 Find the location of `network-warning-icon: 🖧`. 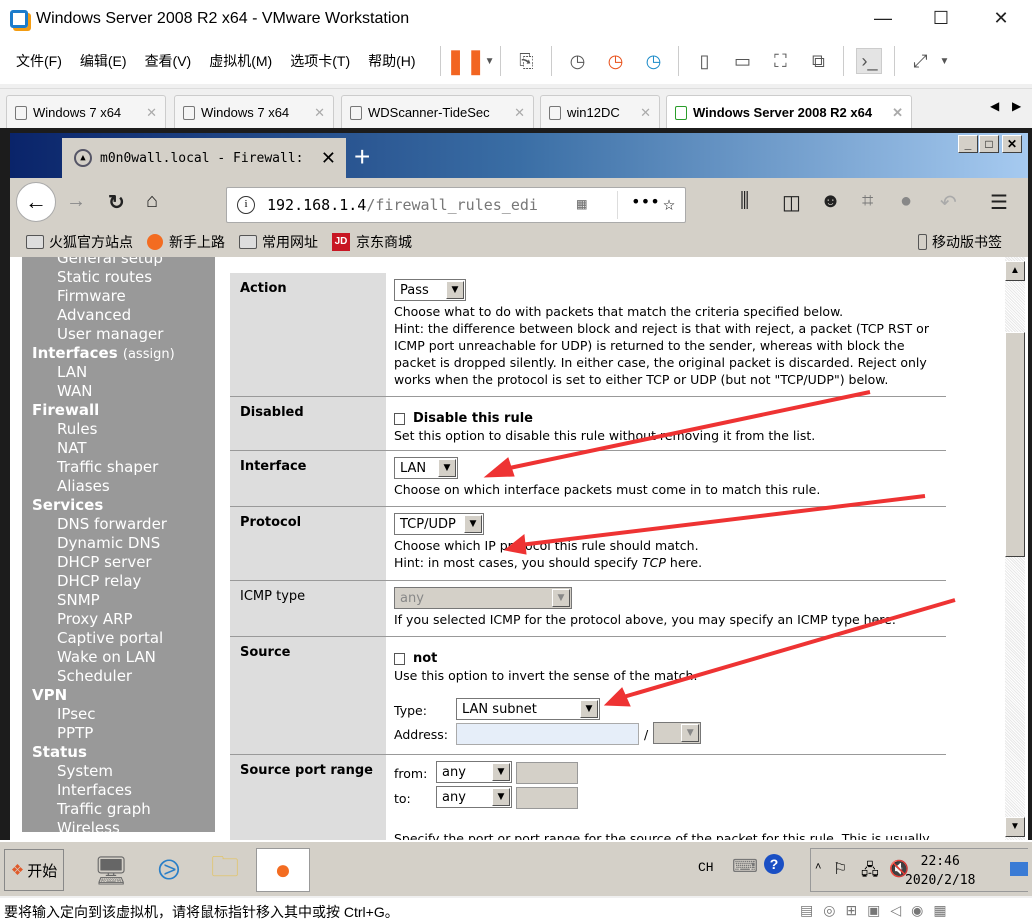

network-warning-icon: 🖧 is located at coordinates (870, 872).